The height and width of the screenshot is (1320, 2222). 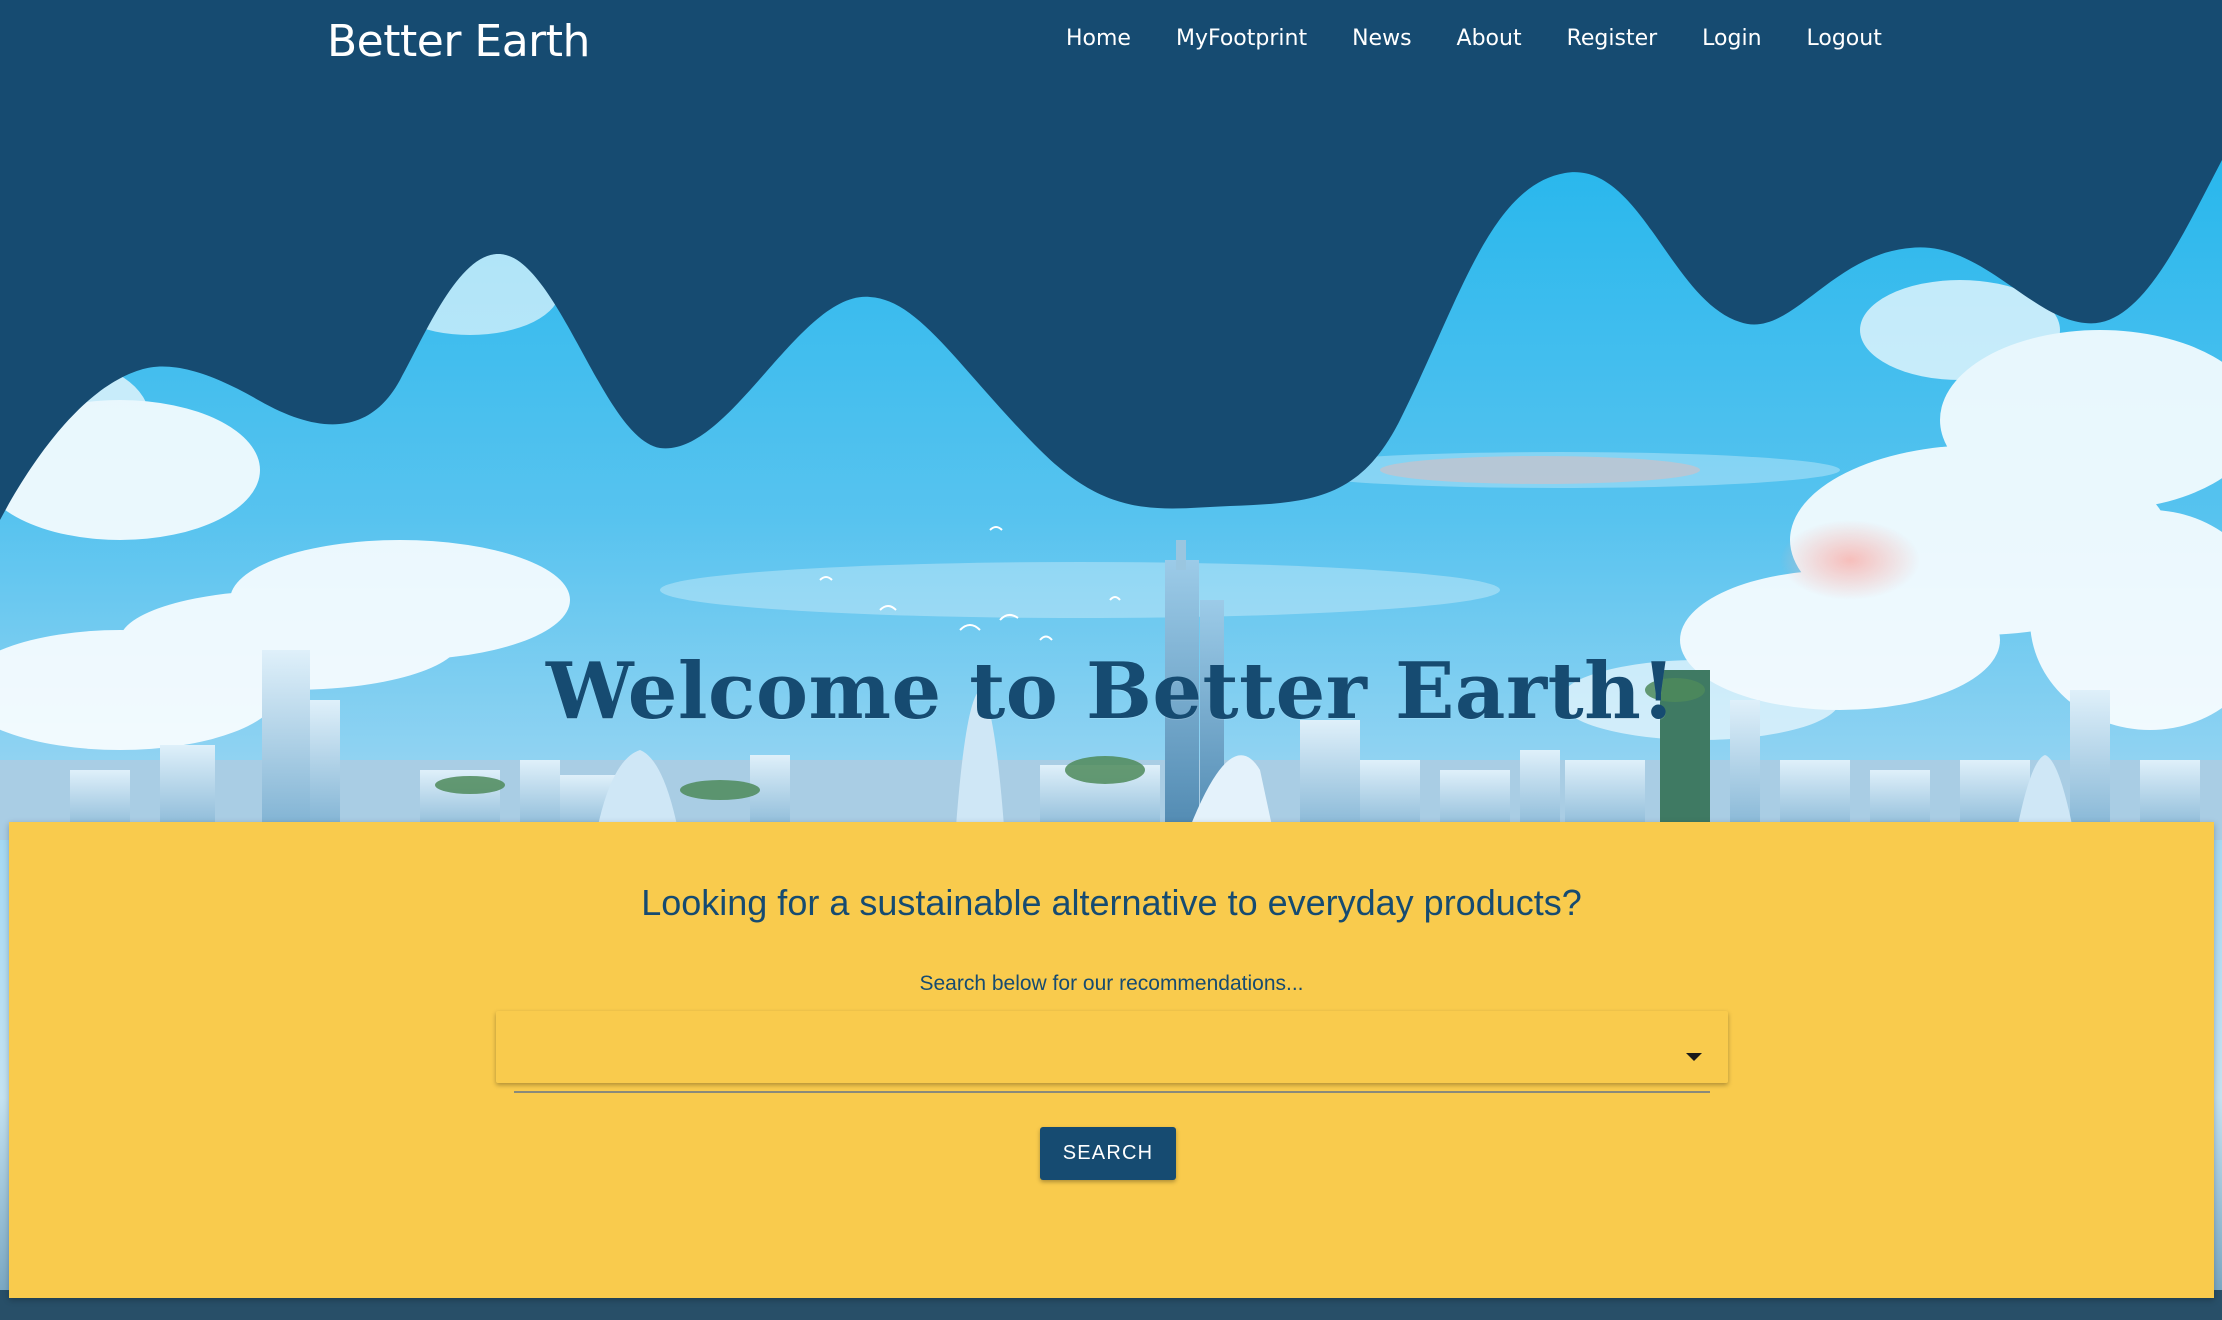 I want to click on select-underline, so click(x=1112, y=1092).